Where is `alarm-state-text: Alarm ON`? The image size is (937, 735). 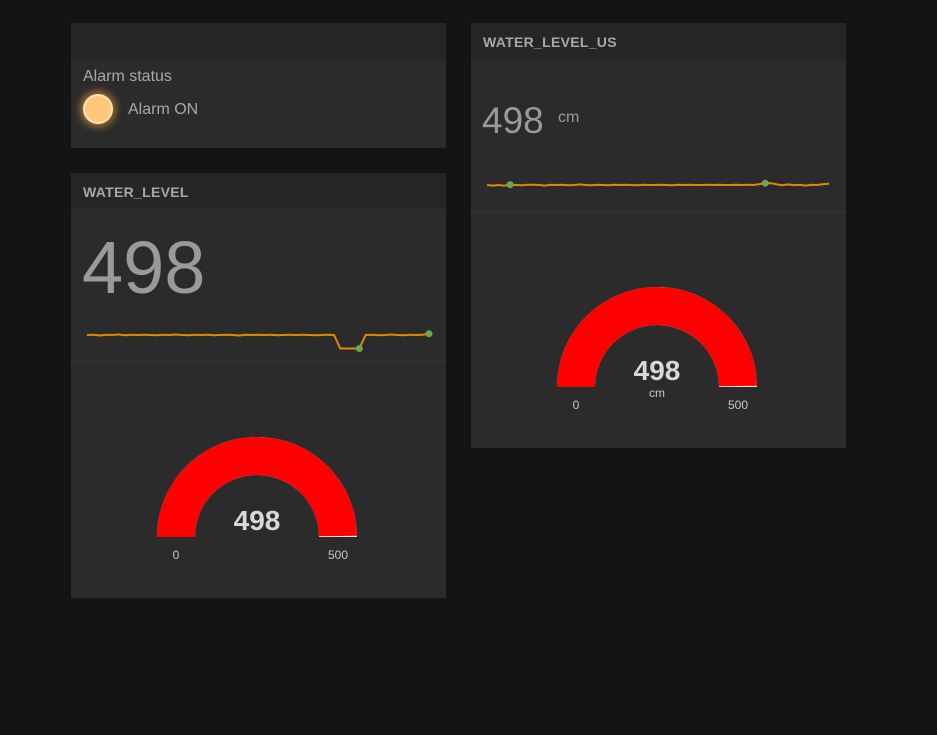
alarm-state-text: Alarm ON is located at coordinates (163, 109).